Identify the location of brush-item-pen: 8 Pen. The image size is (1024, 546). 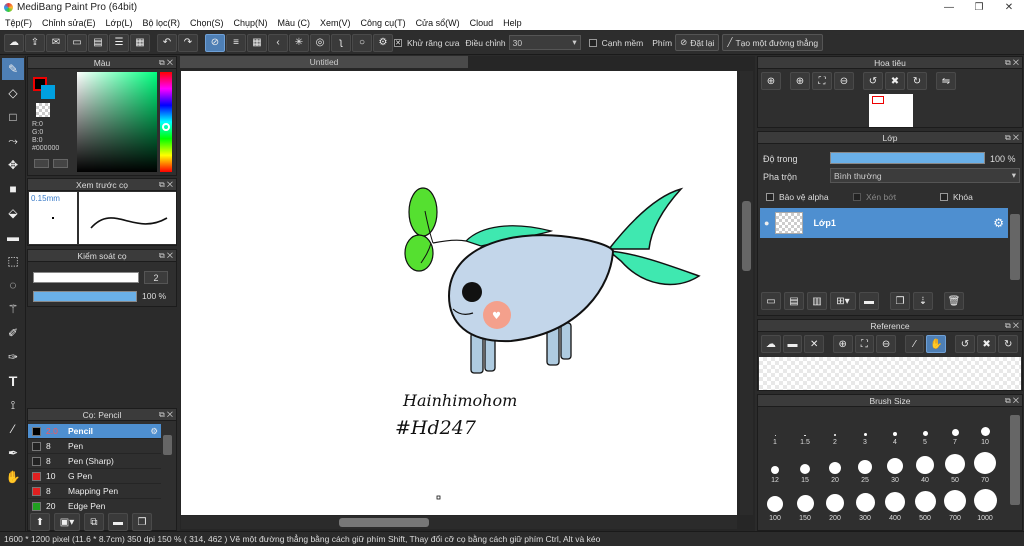
(94, 446).